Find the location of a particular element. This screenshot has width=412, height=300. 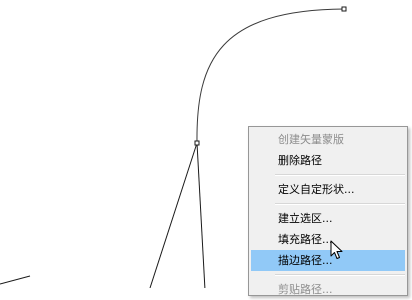

vector-path-segment-bottom-left is located at coordinates (15, 280).